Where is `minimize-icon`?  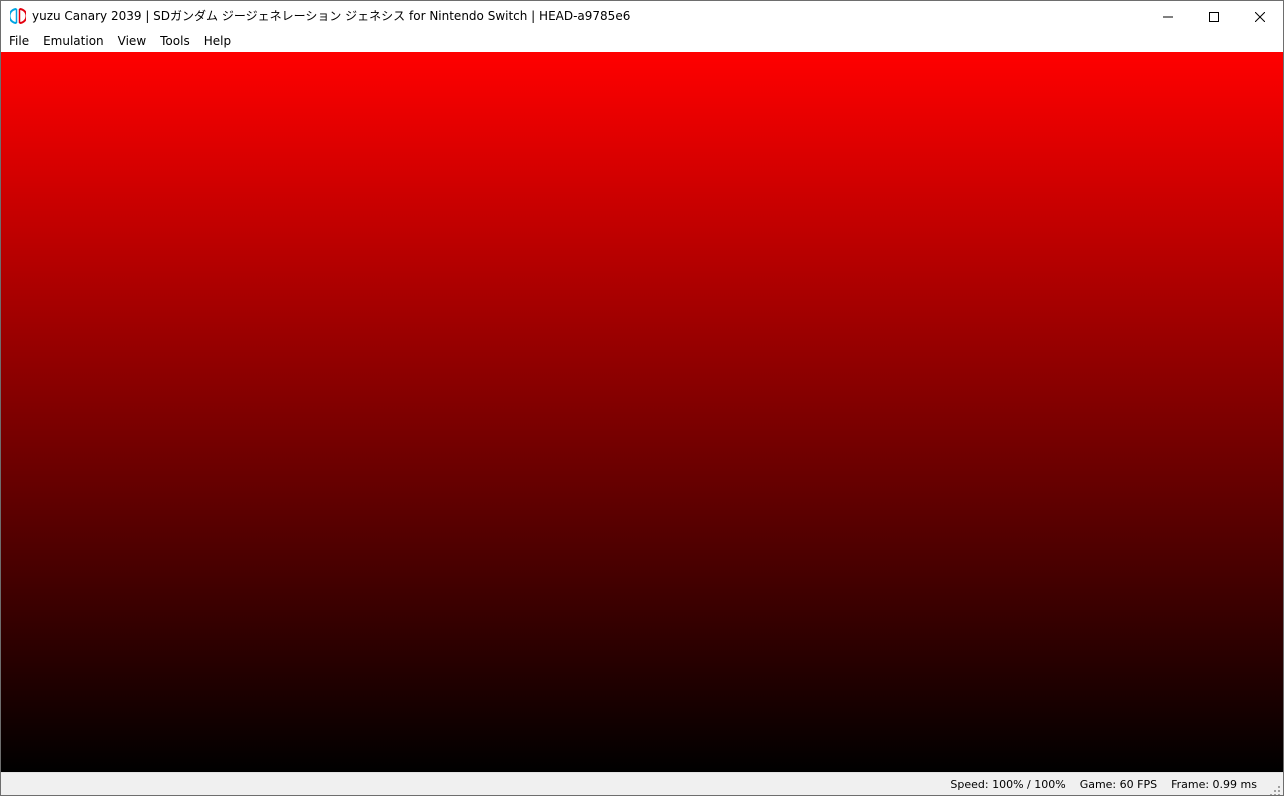 minimize-icon is located at coordinates (1168, 16).